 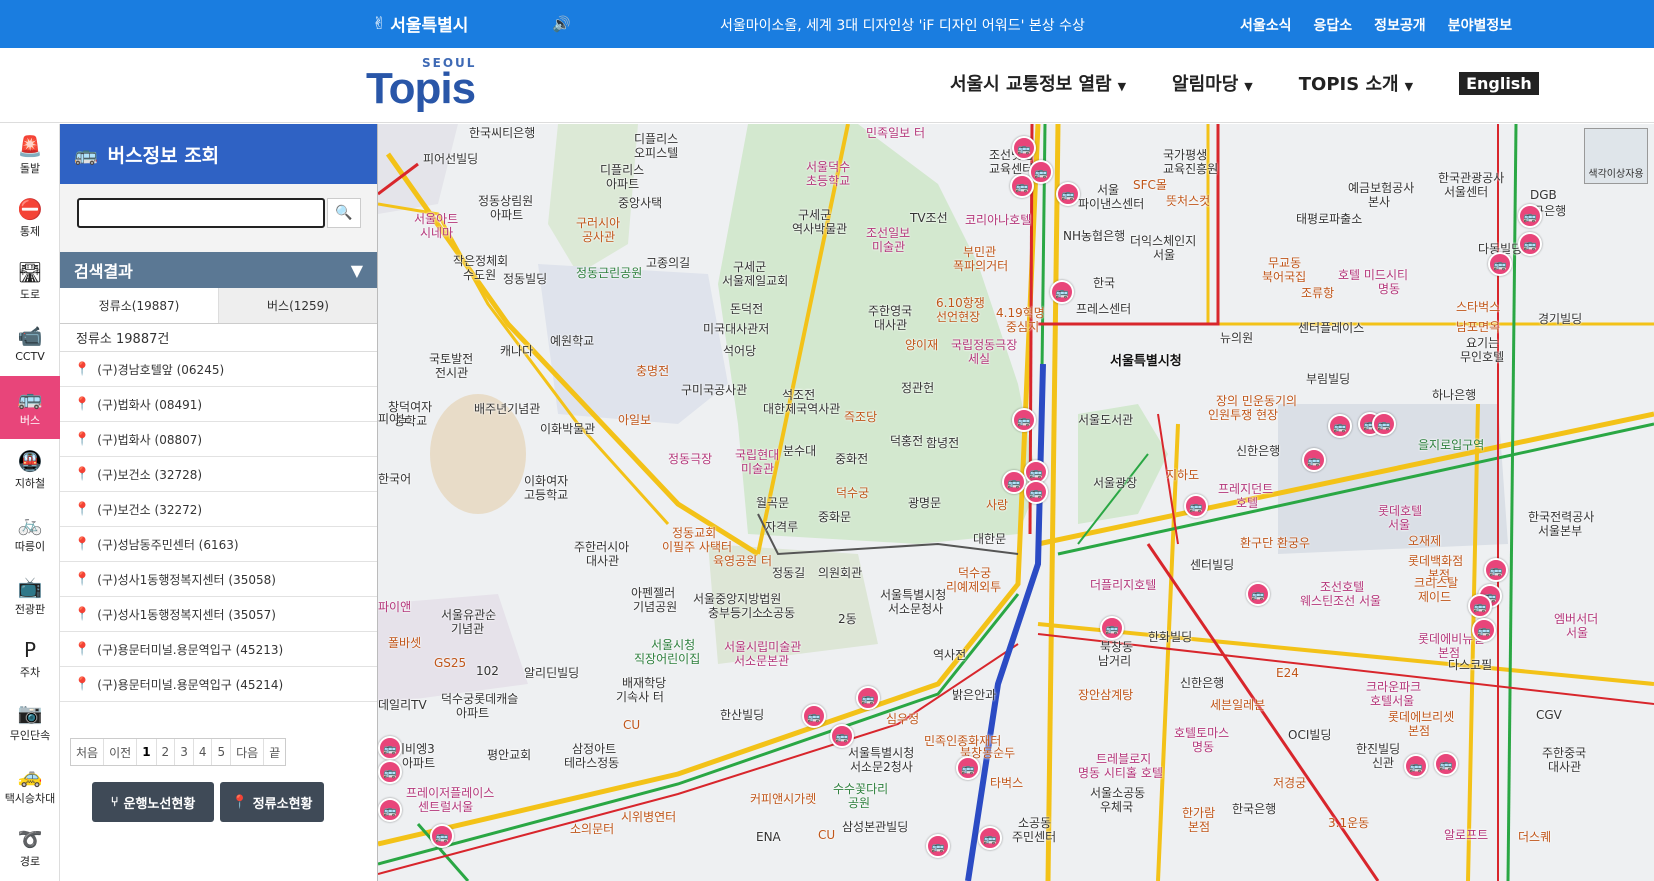 What do you see at coordinates (203, 752) in the screenshot?
I see `pager-page-4: 4` at bounding box center [203, 752].